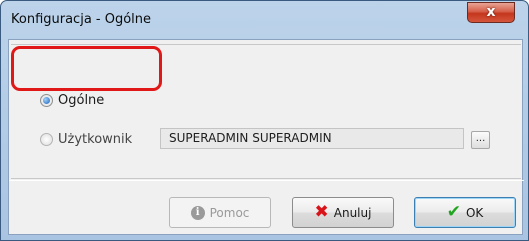 This screenshot has height=241, width=529. I want to click on user-field: SUPERADMIN SUPERADMIN, so click(312, 138).